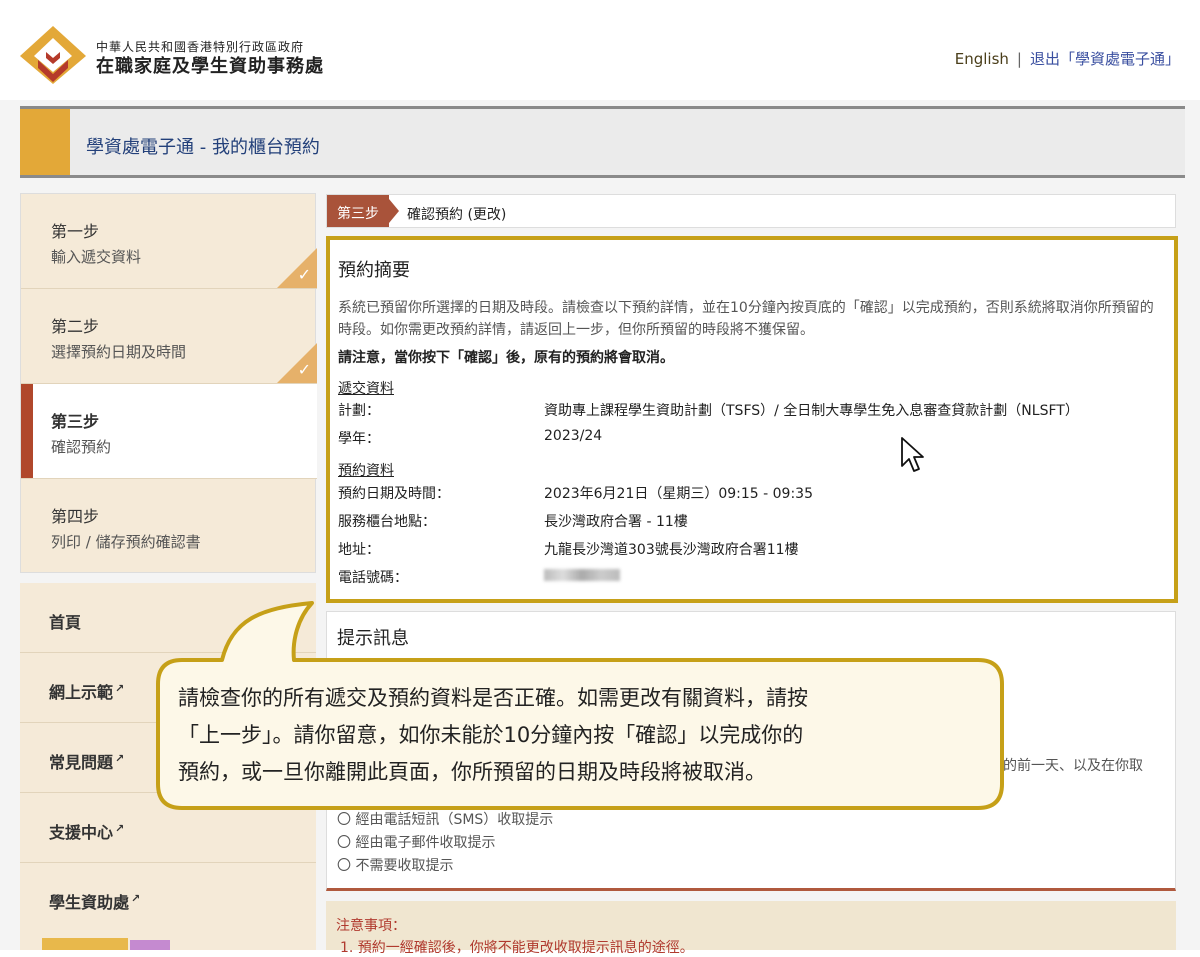 The height and width of the screenshot is (957, 1200). I want to click on callout-line-2: 「上一步」。請你留意，如你未能於10分鐘內按「確認」以完成你的, so click(491, 735).